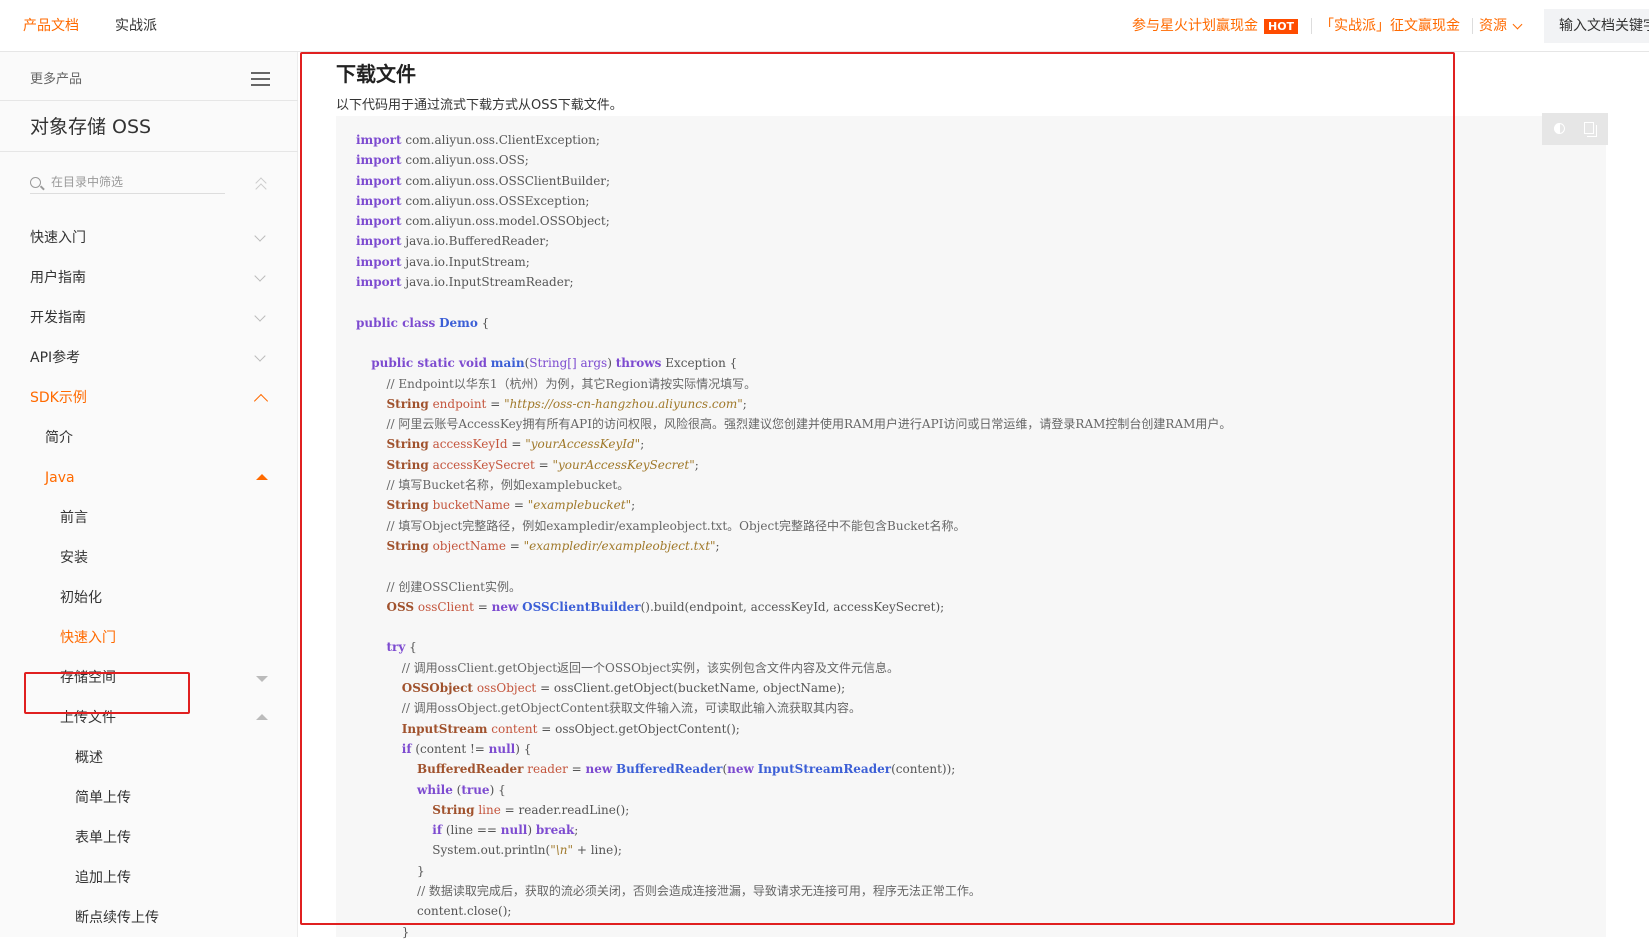 The image size is (1649, 942). Describe the element at coordinates (149, 758) in the screenshot. I see `sidebar-item-overview: 概述` at that location.